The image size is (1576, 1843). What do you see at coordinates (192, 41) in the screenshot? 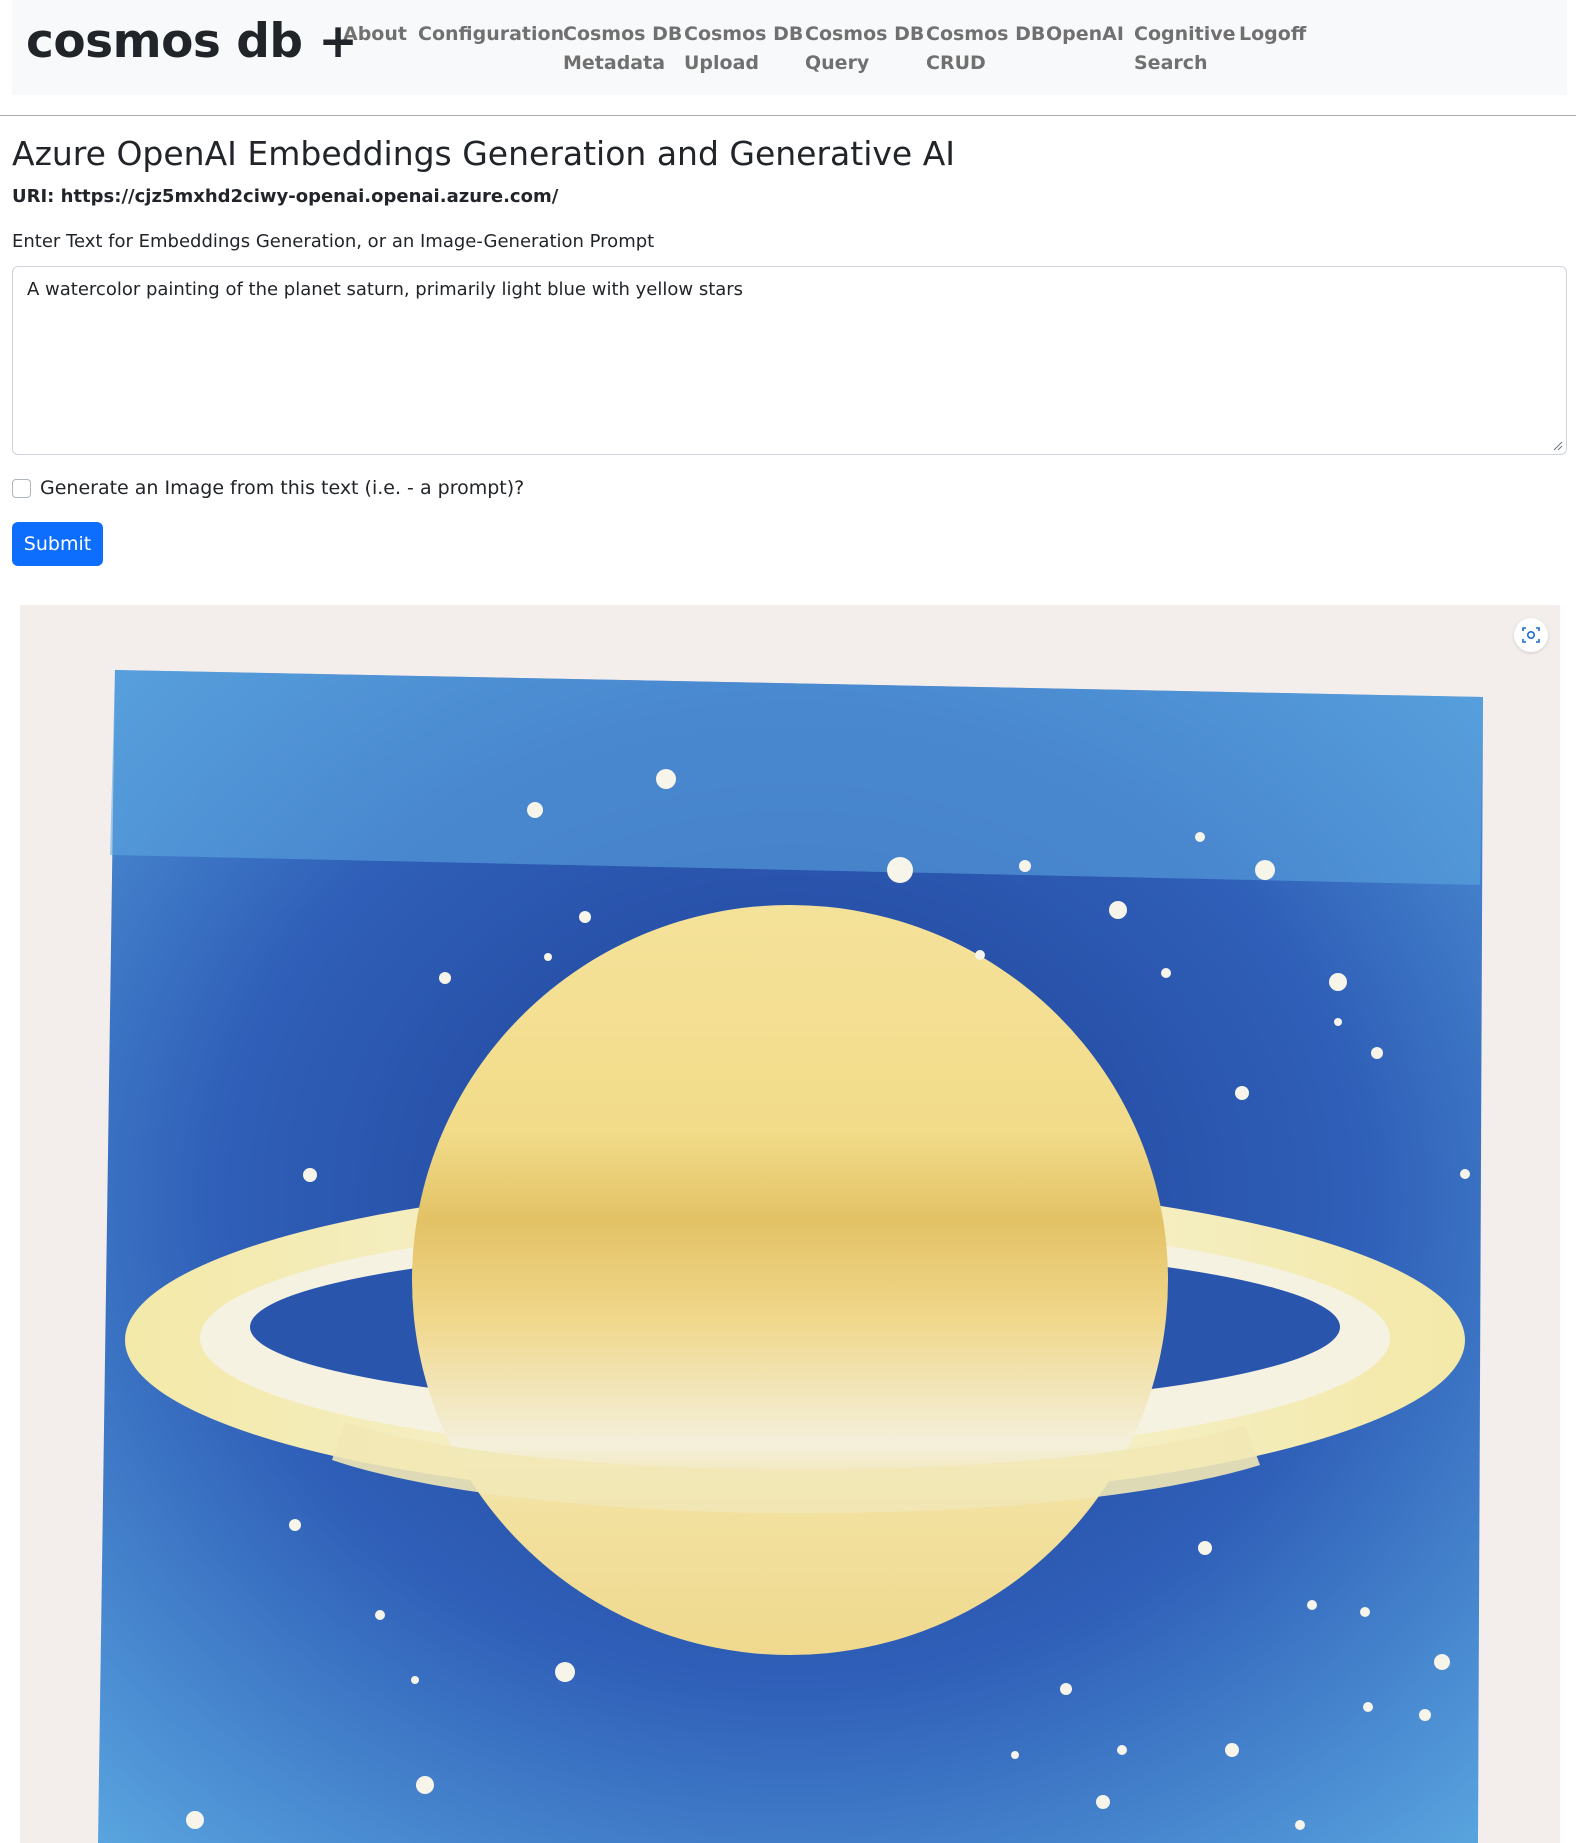
I see `brand-logo: cosmos db +` at bounding box center [192, 41].